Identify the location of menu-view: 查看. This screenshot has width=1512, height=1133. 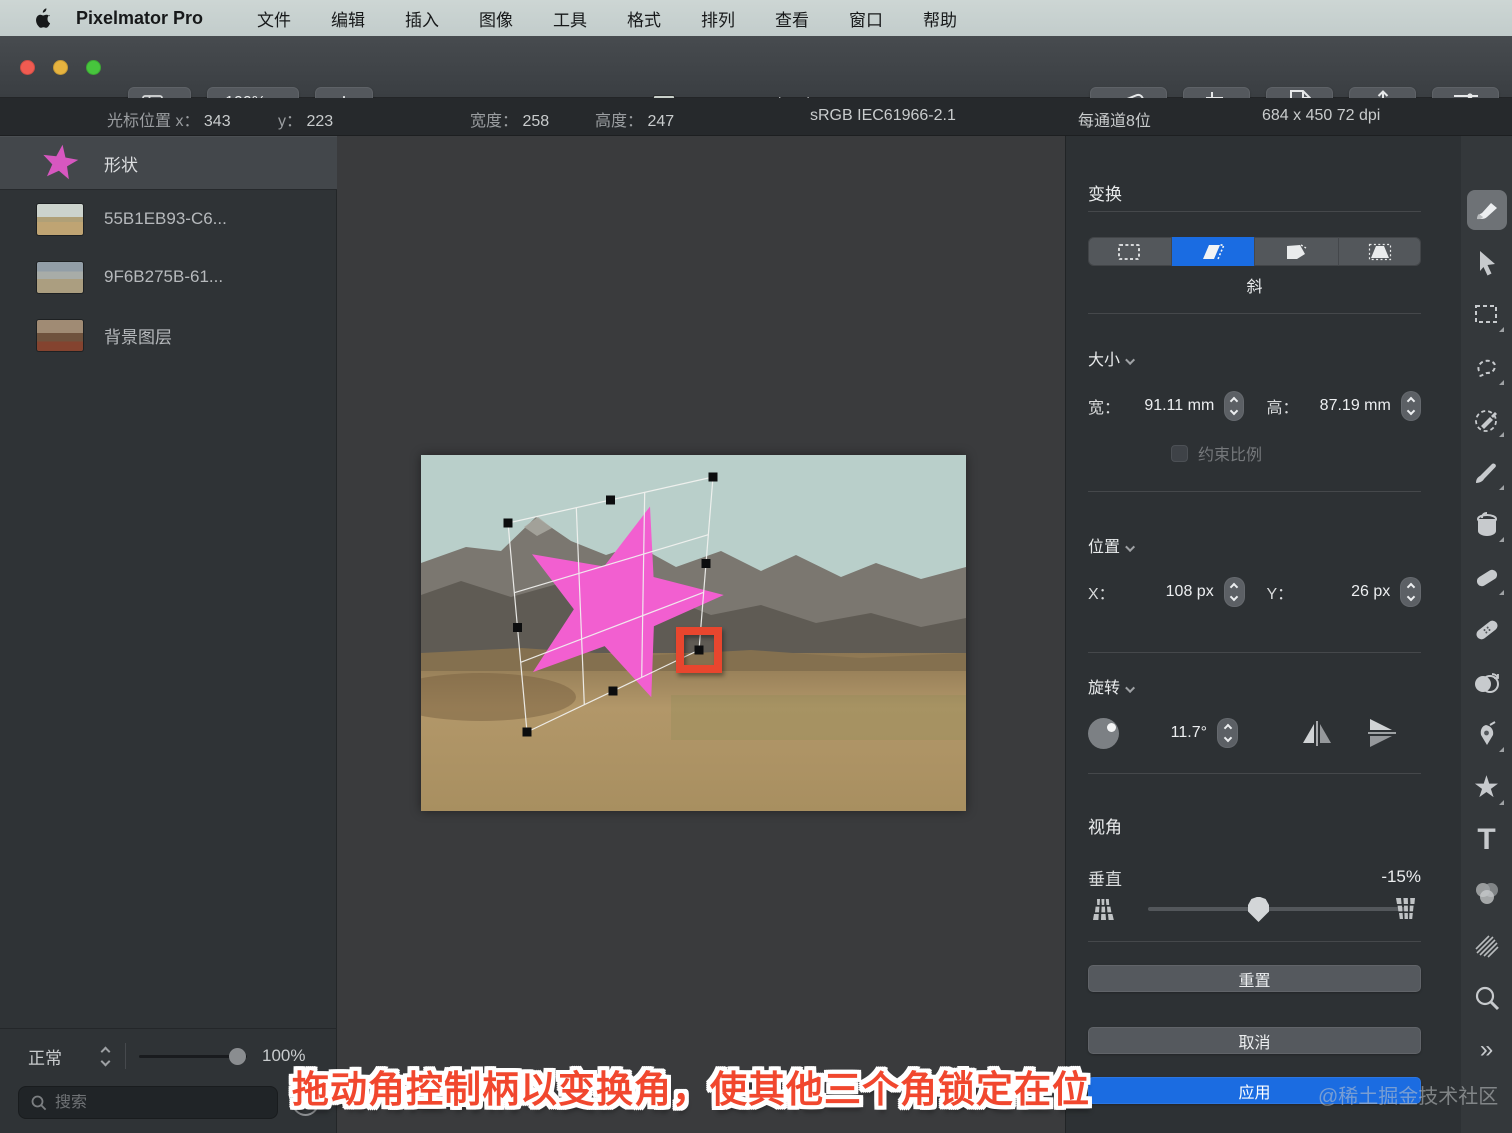
(792, 18).